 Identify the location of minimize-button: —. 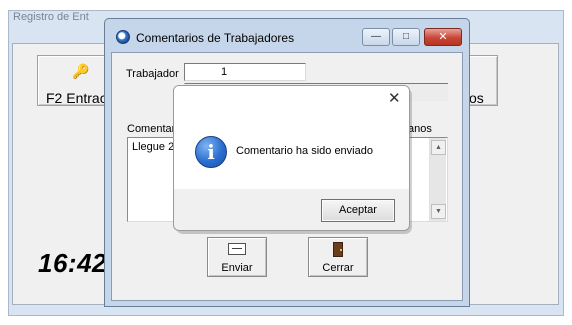
(376, 37).